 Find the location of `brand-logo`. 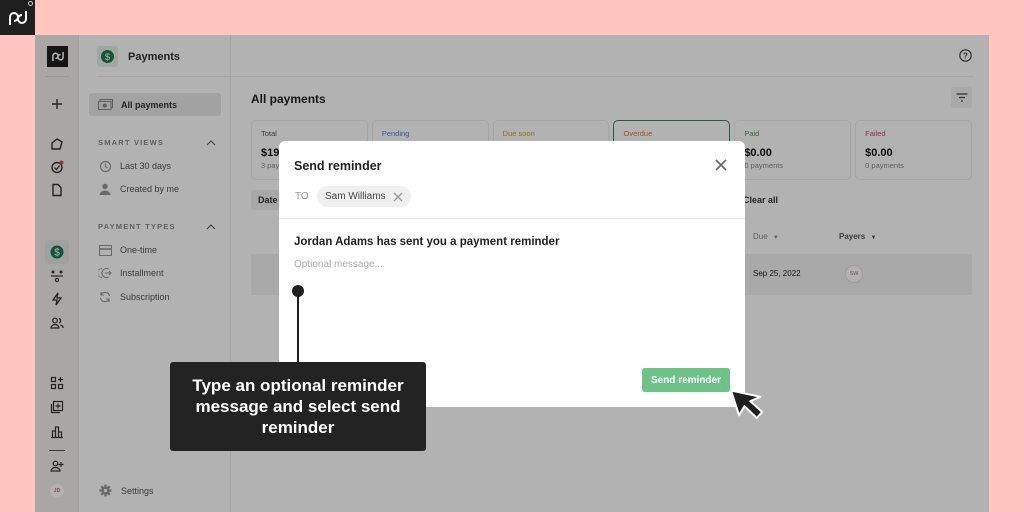

brand-logo is located at coordinates (17, 17).